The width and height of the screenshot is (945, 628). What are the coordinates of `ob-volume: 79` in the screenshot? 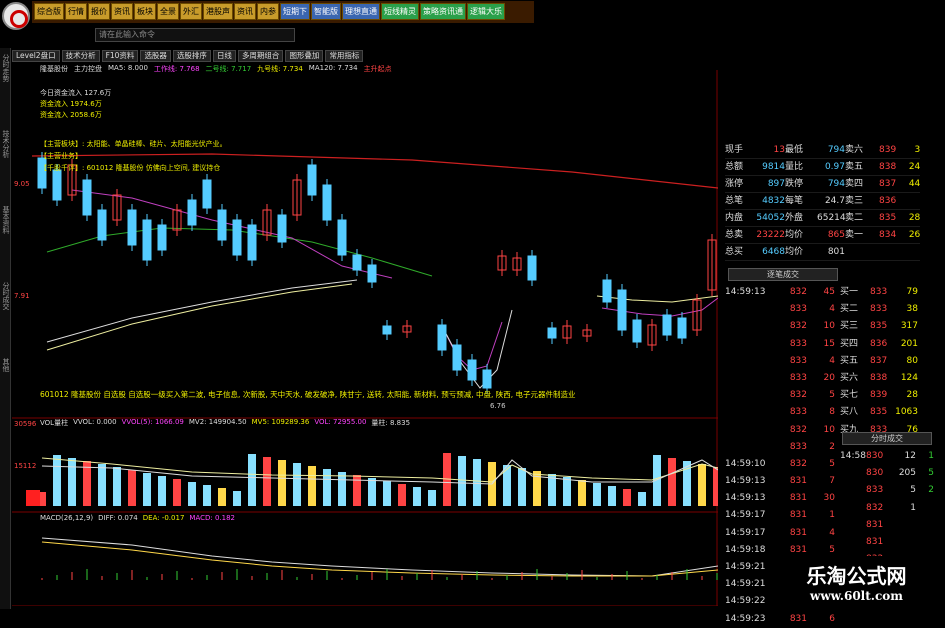 It's located at (912, 292).